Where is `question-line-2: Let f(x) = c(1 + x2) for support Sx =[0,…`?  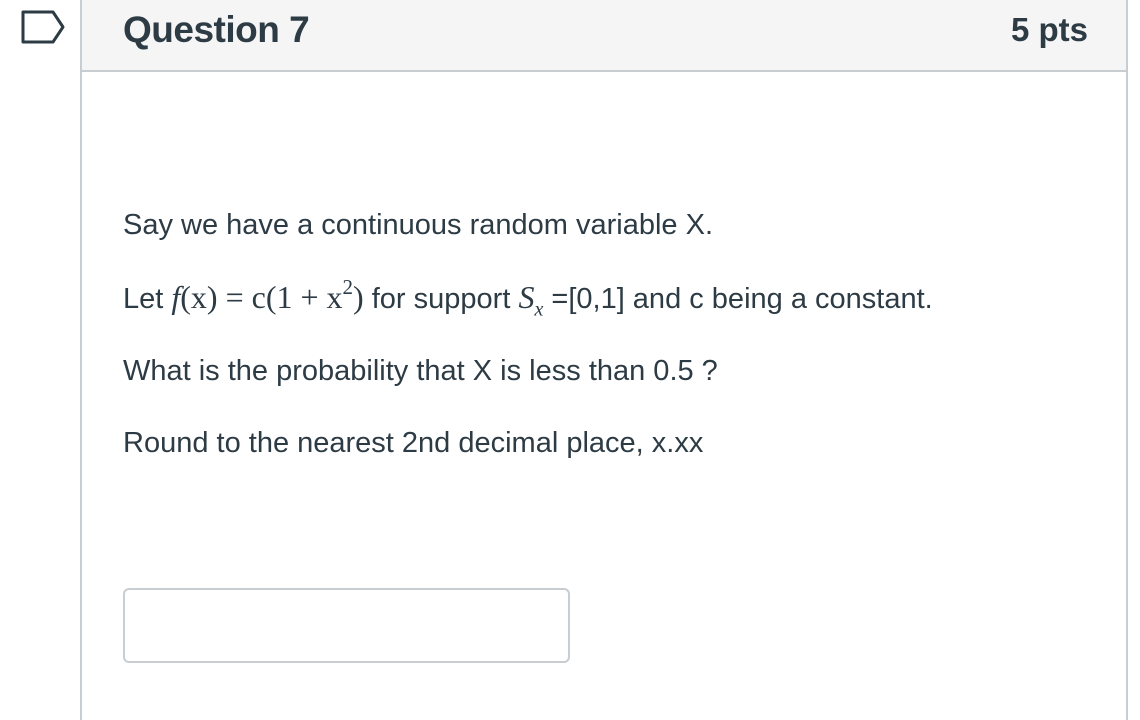
question-line-2: Let f(x) = c(1 + x2) for support Sx =[0,… is located at coordinates (618, 298).